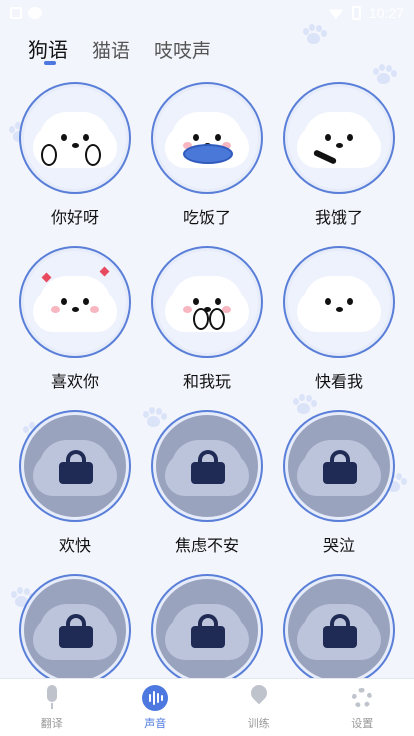  Describe the element at coordinates (206, 545) in the screenshot. I see `sound-label: 焦虑不安` at that location.